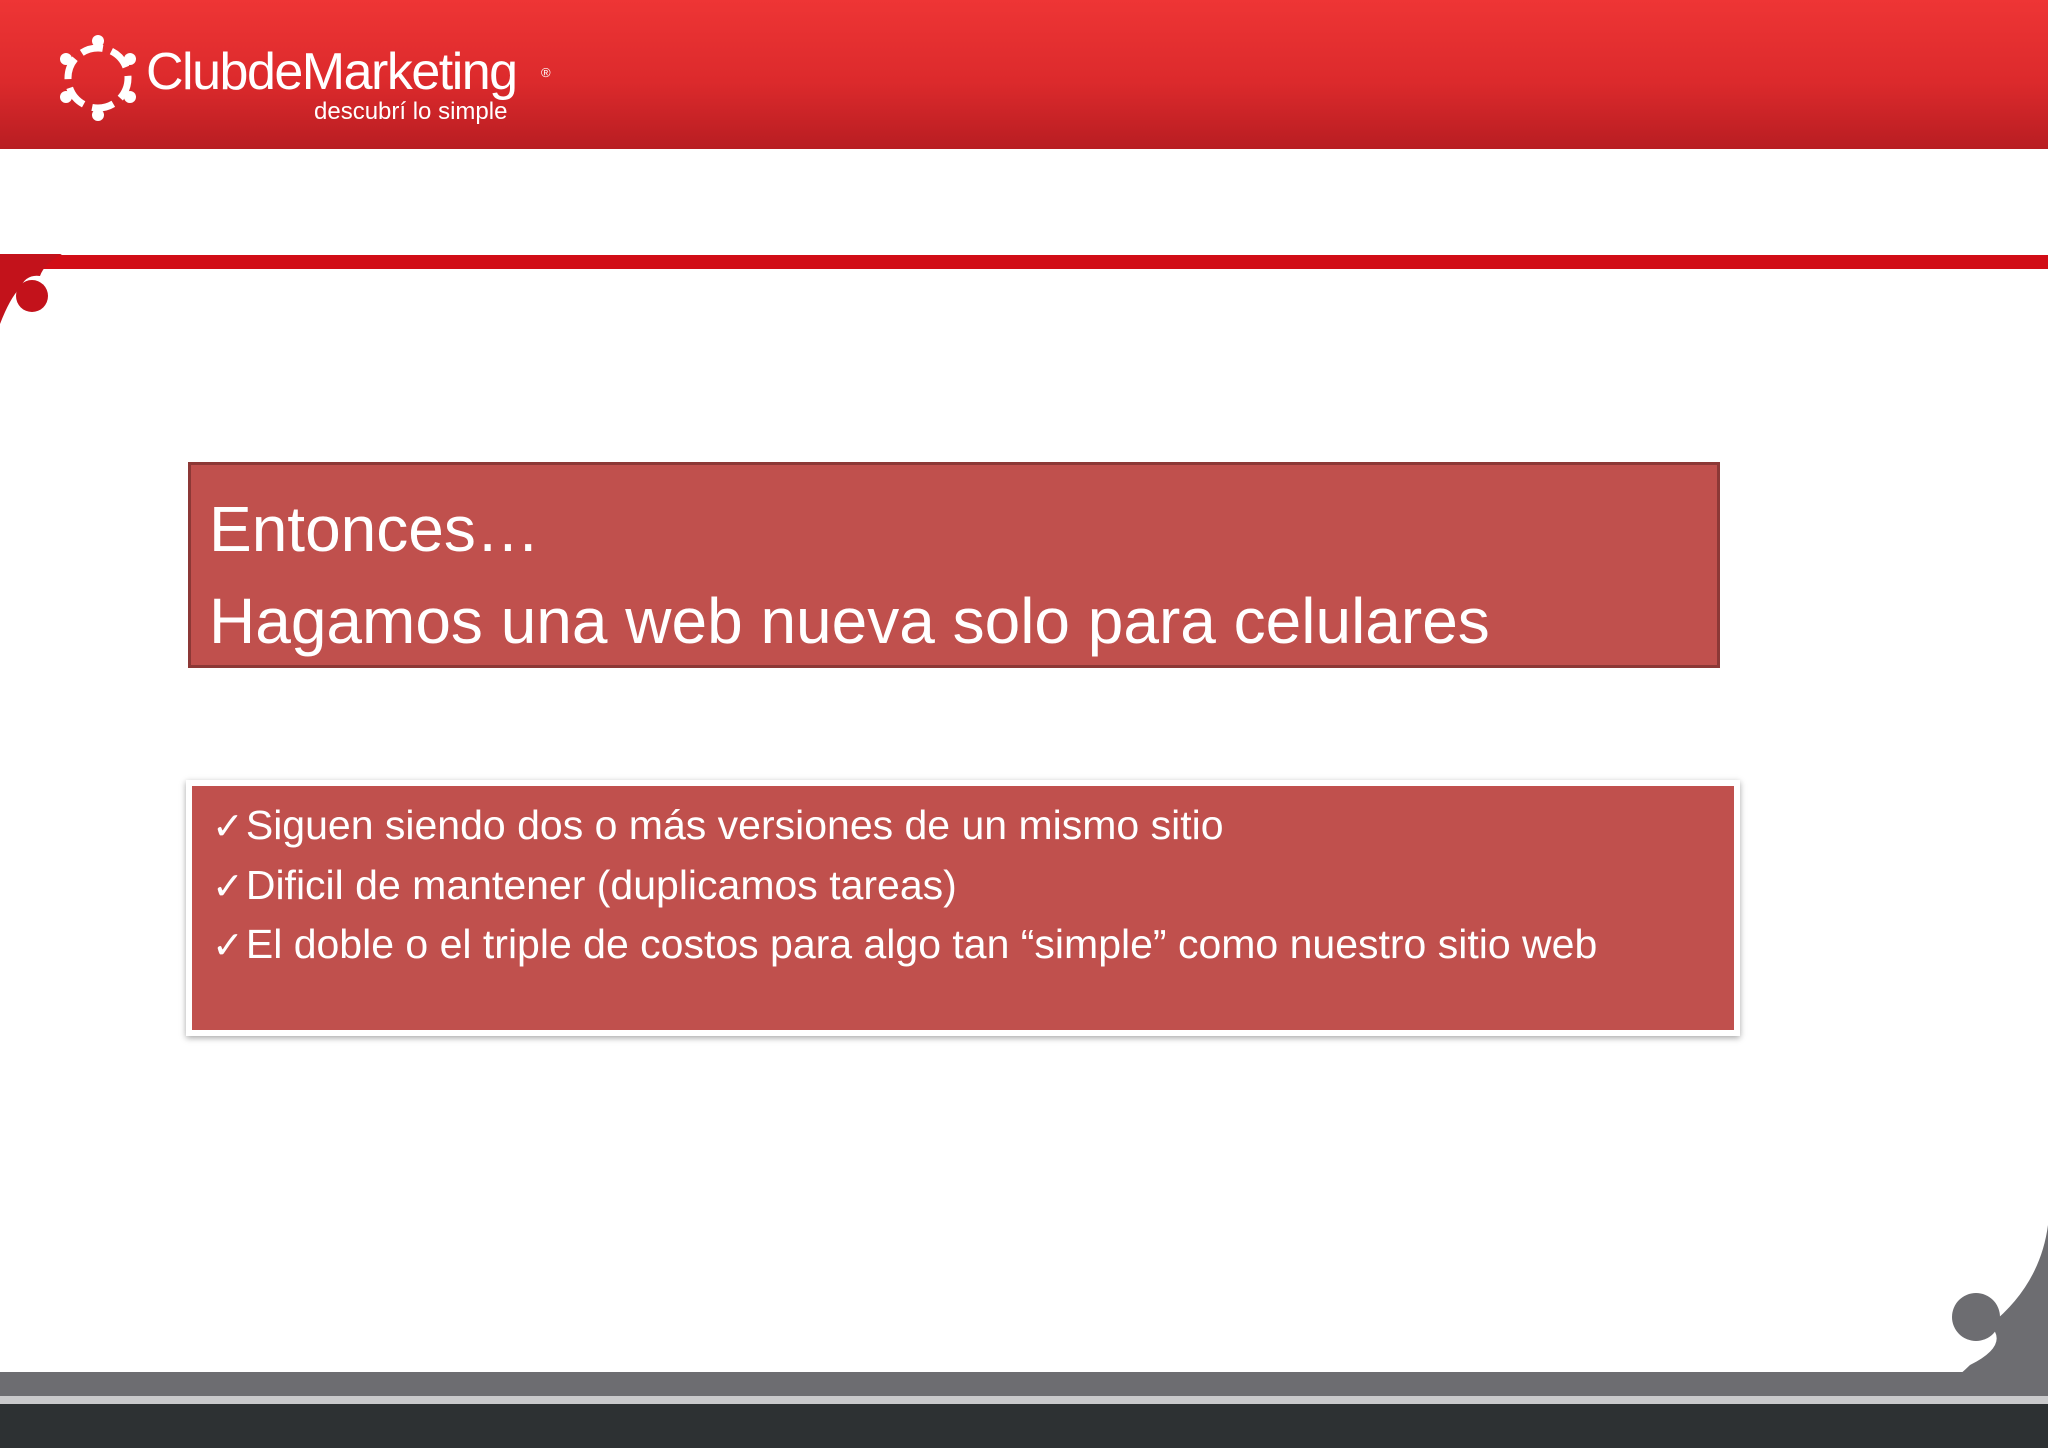  Describe the element at coordinates (411, 111) in the screenshot. I see `brand-tagline: descubrí lo simple` at that location.